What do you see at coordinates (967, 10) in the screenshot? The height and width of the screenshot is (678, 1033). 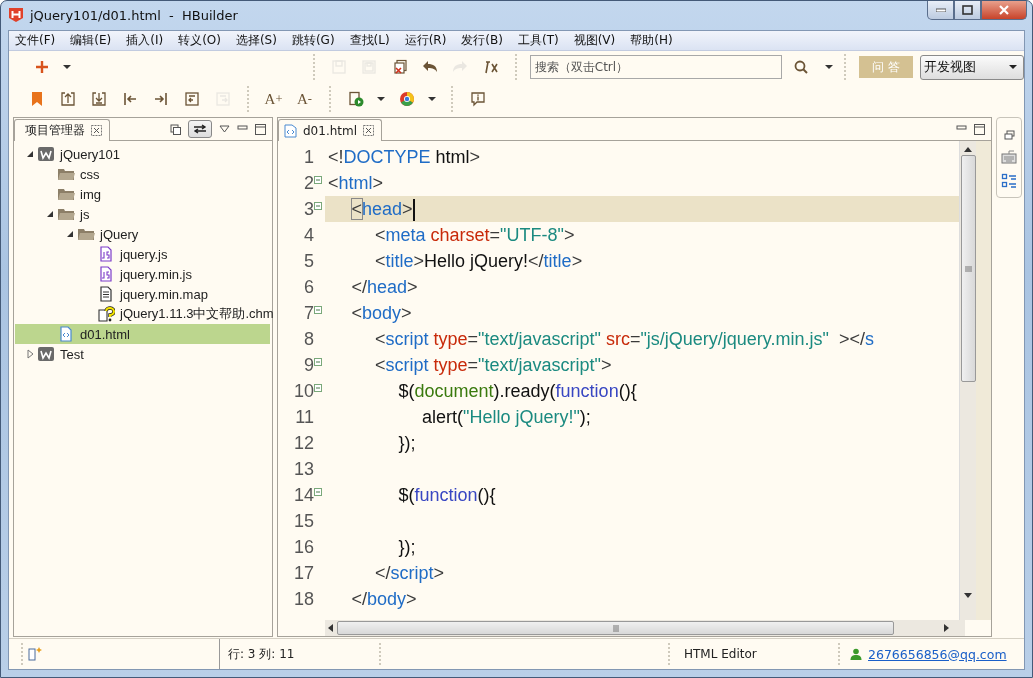 I see `maximize-button` at bounding box center [967, 10].